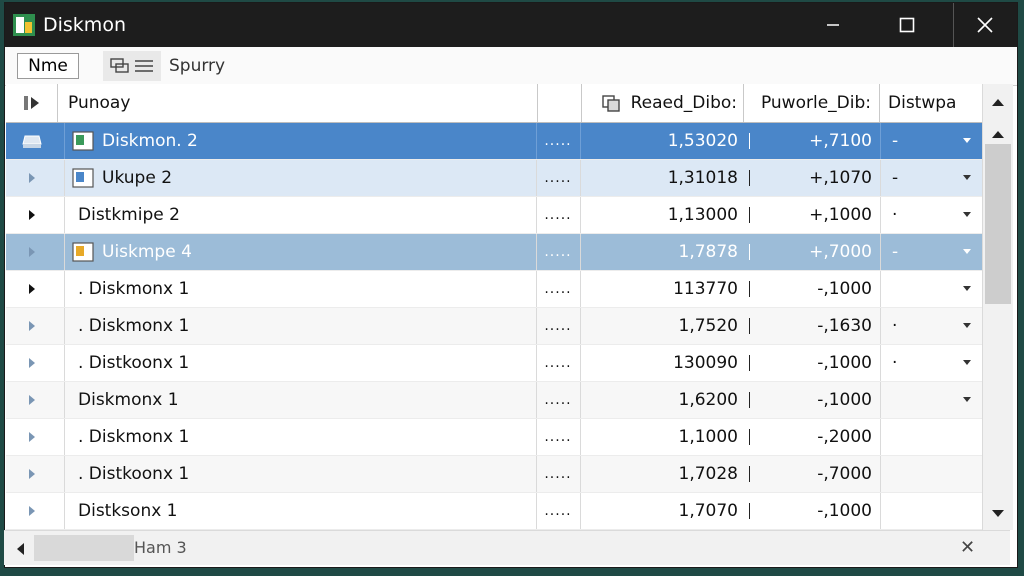  Describe the element at coordinates (494, 511) in the screenshot. I see `table-row: Distksonx 1..... 1,7070 -,1000` at that location.